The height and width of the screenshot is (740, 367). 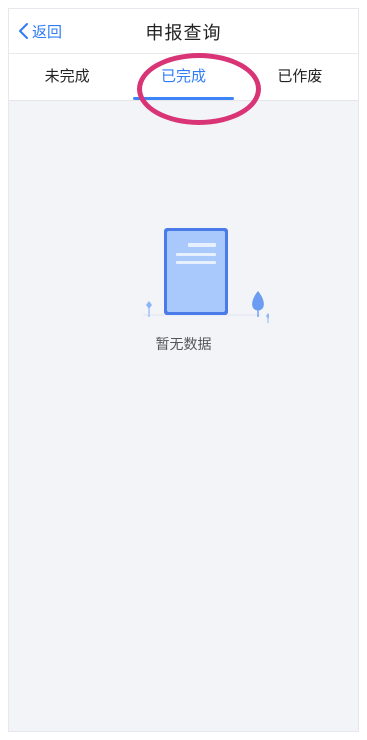 I want to click on page-title: 申报查询, so click(x=183, y=33).